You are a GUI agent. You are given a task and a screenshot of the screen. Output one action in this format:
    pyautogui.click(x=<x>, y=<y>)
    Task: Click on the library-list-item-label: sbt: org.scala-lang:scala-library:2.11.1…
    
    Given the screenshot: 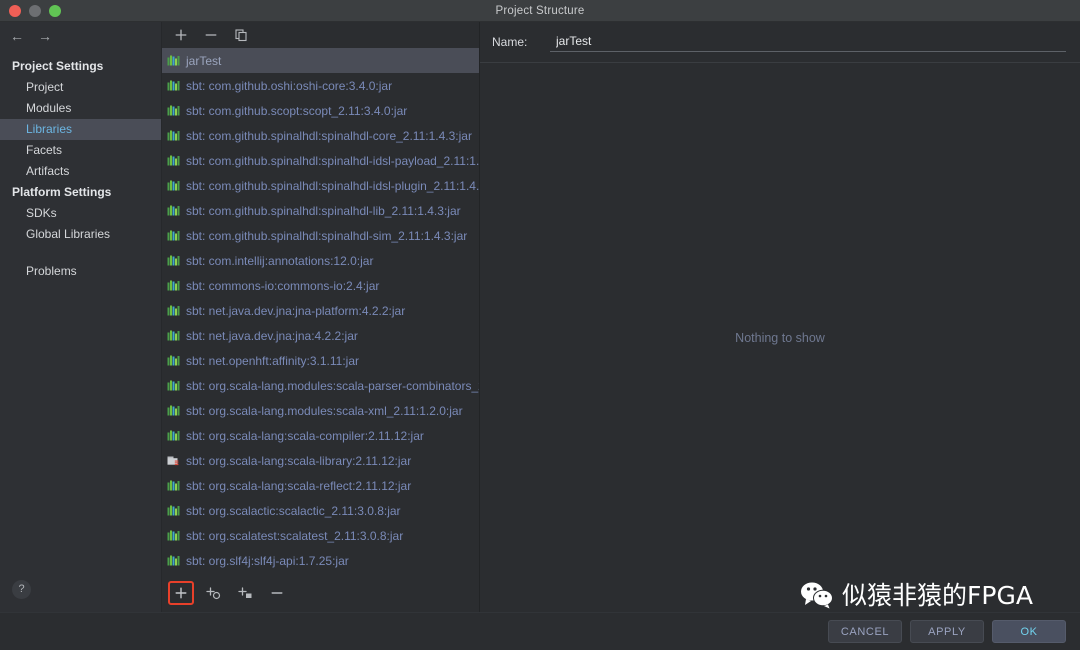 What is the action you would take?
    pyautogui.click(x=299, y=460)
    